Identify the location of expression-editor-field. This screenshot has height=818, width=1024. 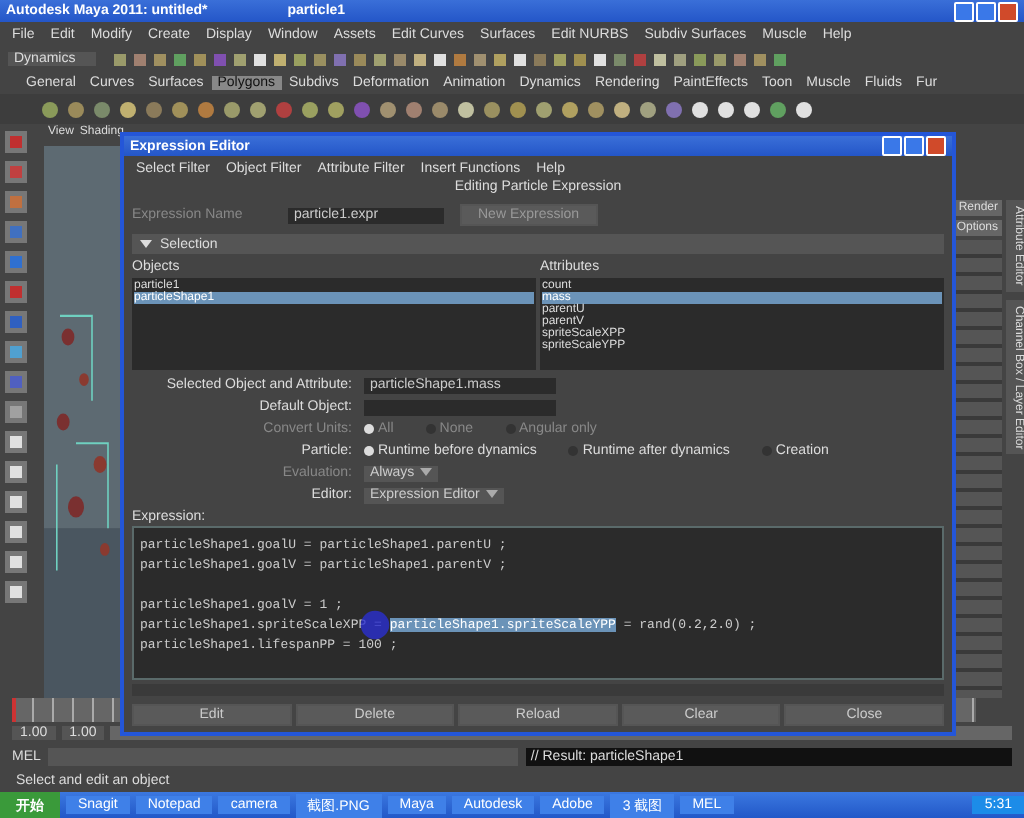
(538, 603).